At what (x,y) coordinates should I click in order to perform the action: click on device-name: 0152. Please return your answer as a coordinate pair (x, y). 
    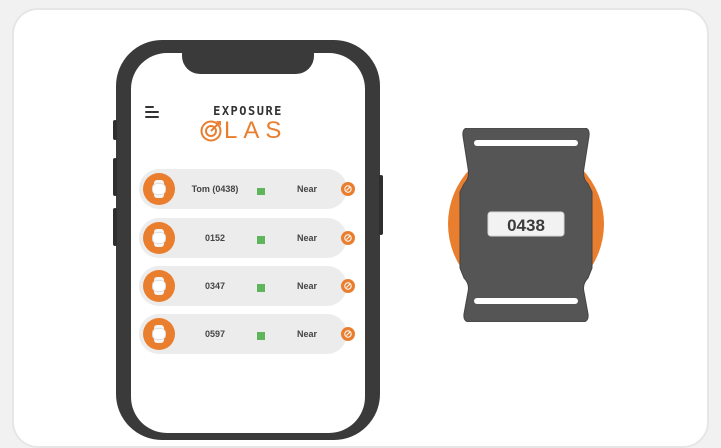
    Looking at the image, I should click on (215, 238).